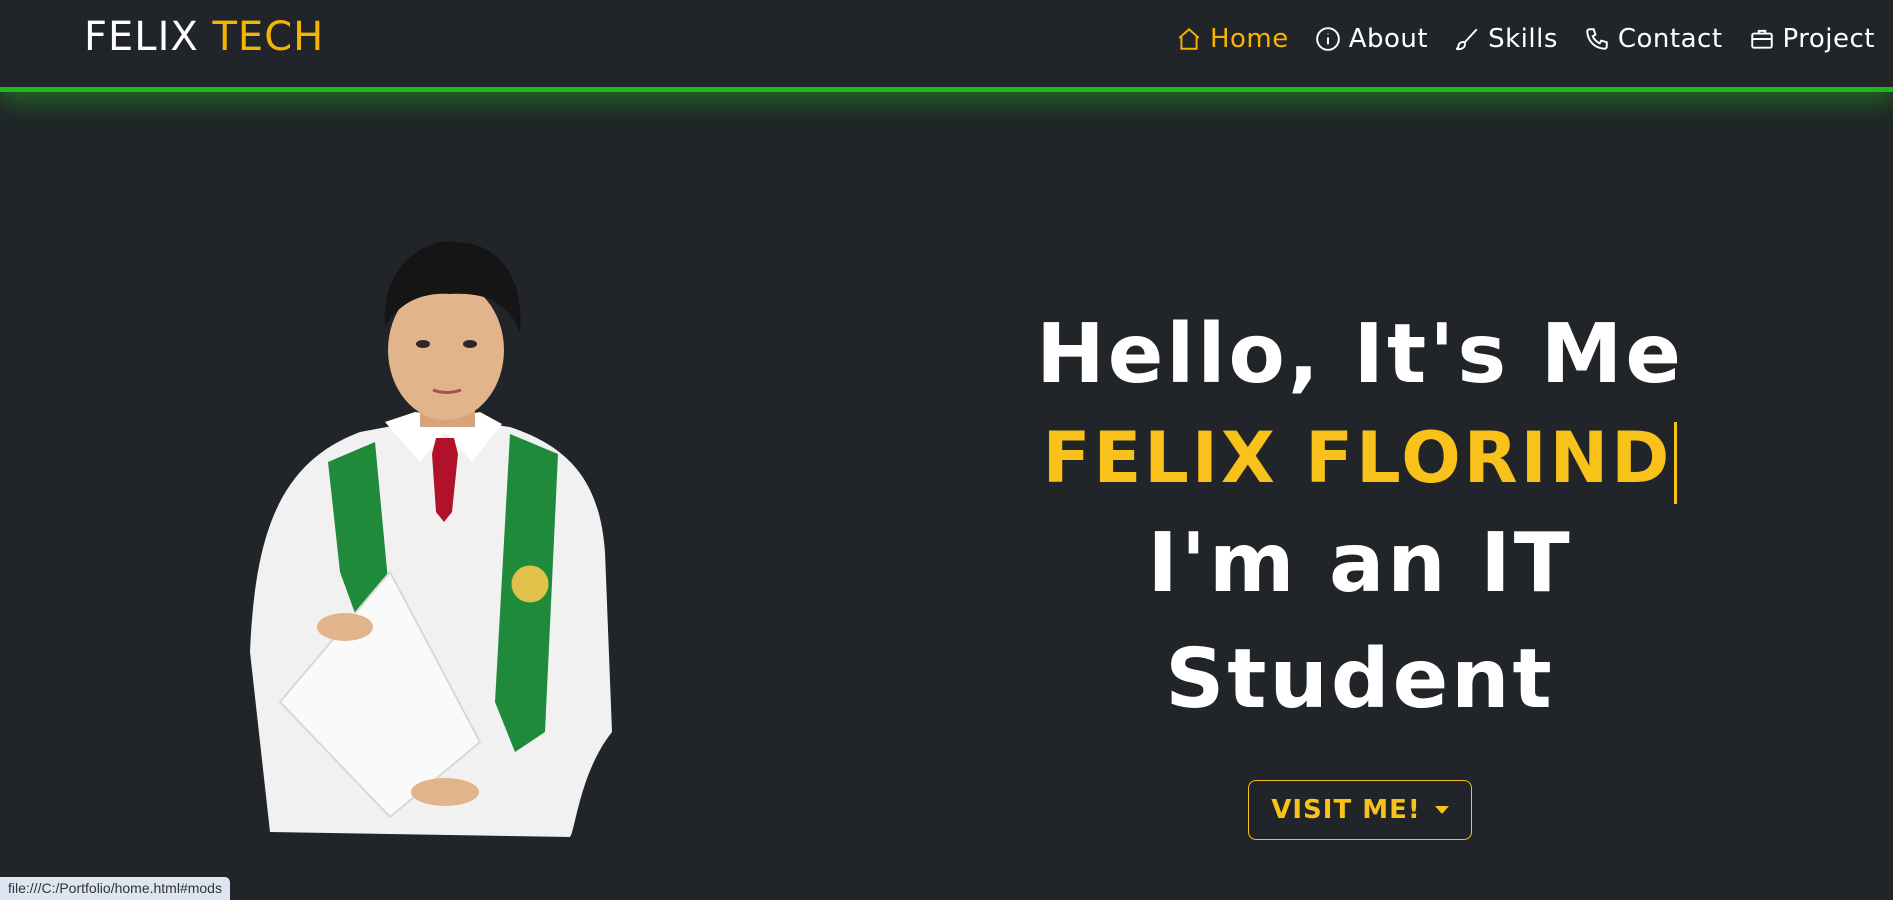  I want to click on nav-item-home: Home, so click(1232, 39).